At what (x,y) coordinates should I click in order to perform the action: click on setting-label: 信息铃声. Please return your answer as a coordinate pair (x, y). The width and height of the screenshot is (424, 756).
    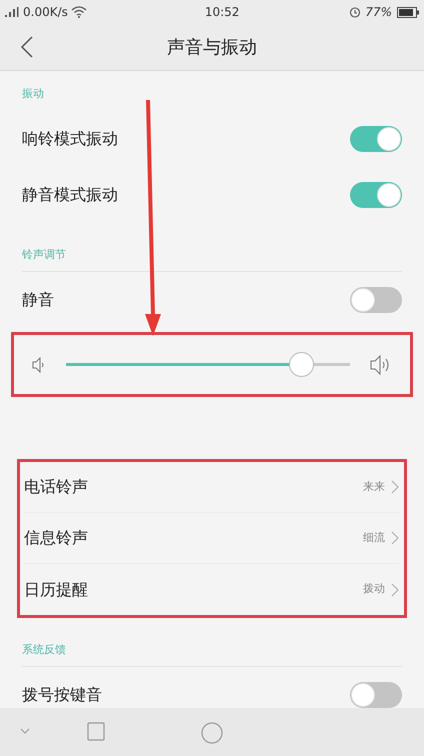
    Looking at the image, I should click on (56, 538).